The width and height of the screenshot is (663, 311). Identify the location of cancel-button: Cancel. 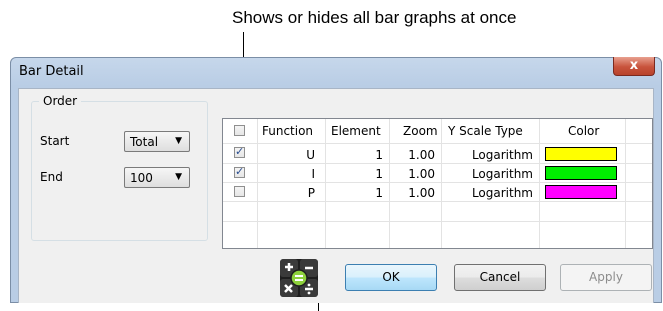
(500, 277).